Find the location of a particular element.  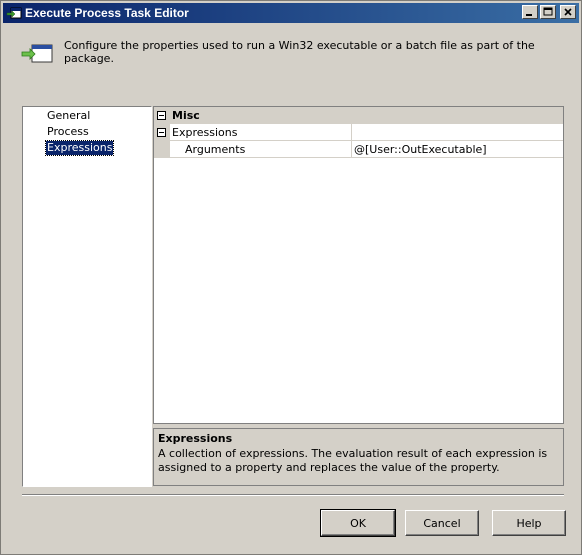

category-label: Misc is located at coordinates (186, 115).